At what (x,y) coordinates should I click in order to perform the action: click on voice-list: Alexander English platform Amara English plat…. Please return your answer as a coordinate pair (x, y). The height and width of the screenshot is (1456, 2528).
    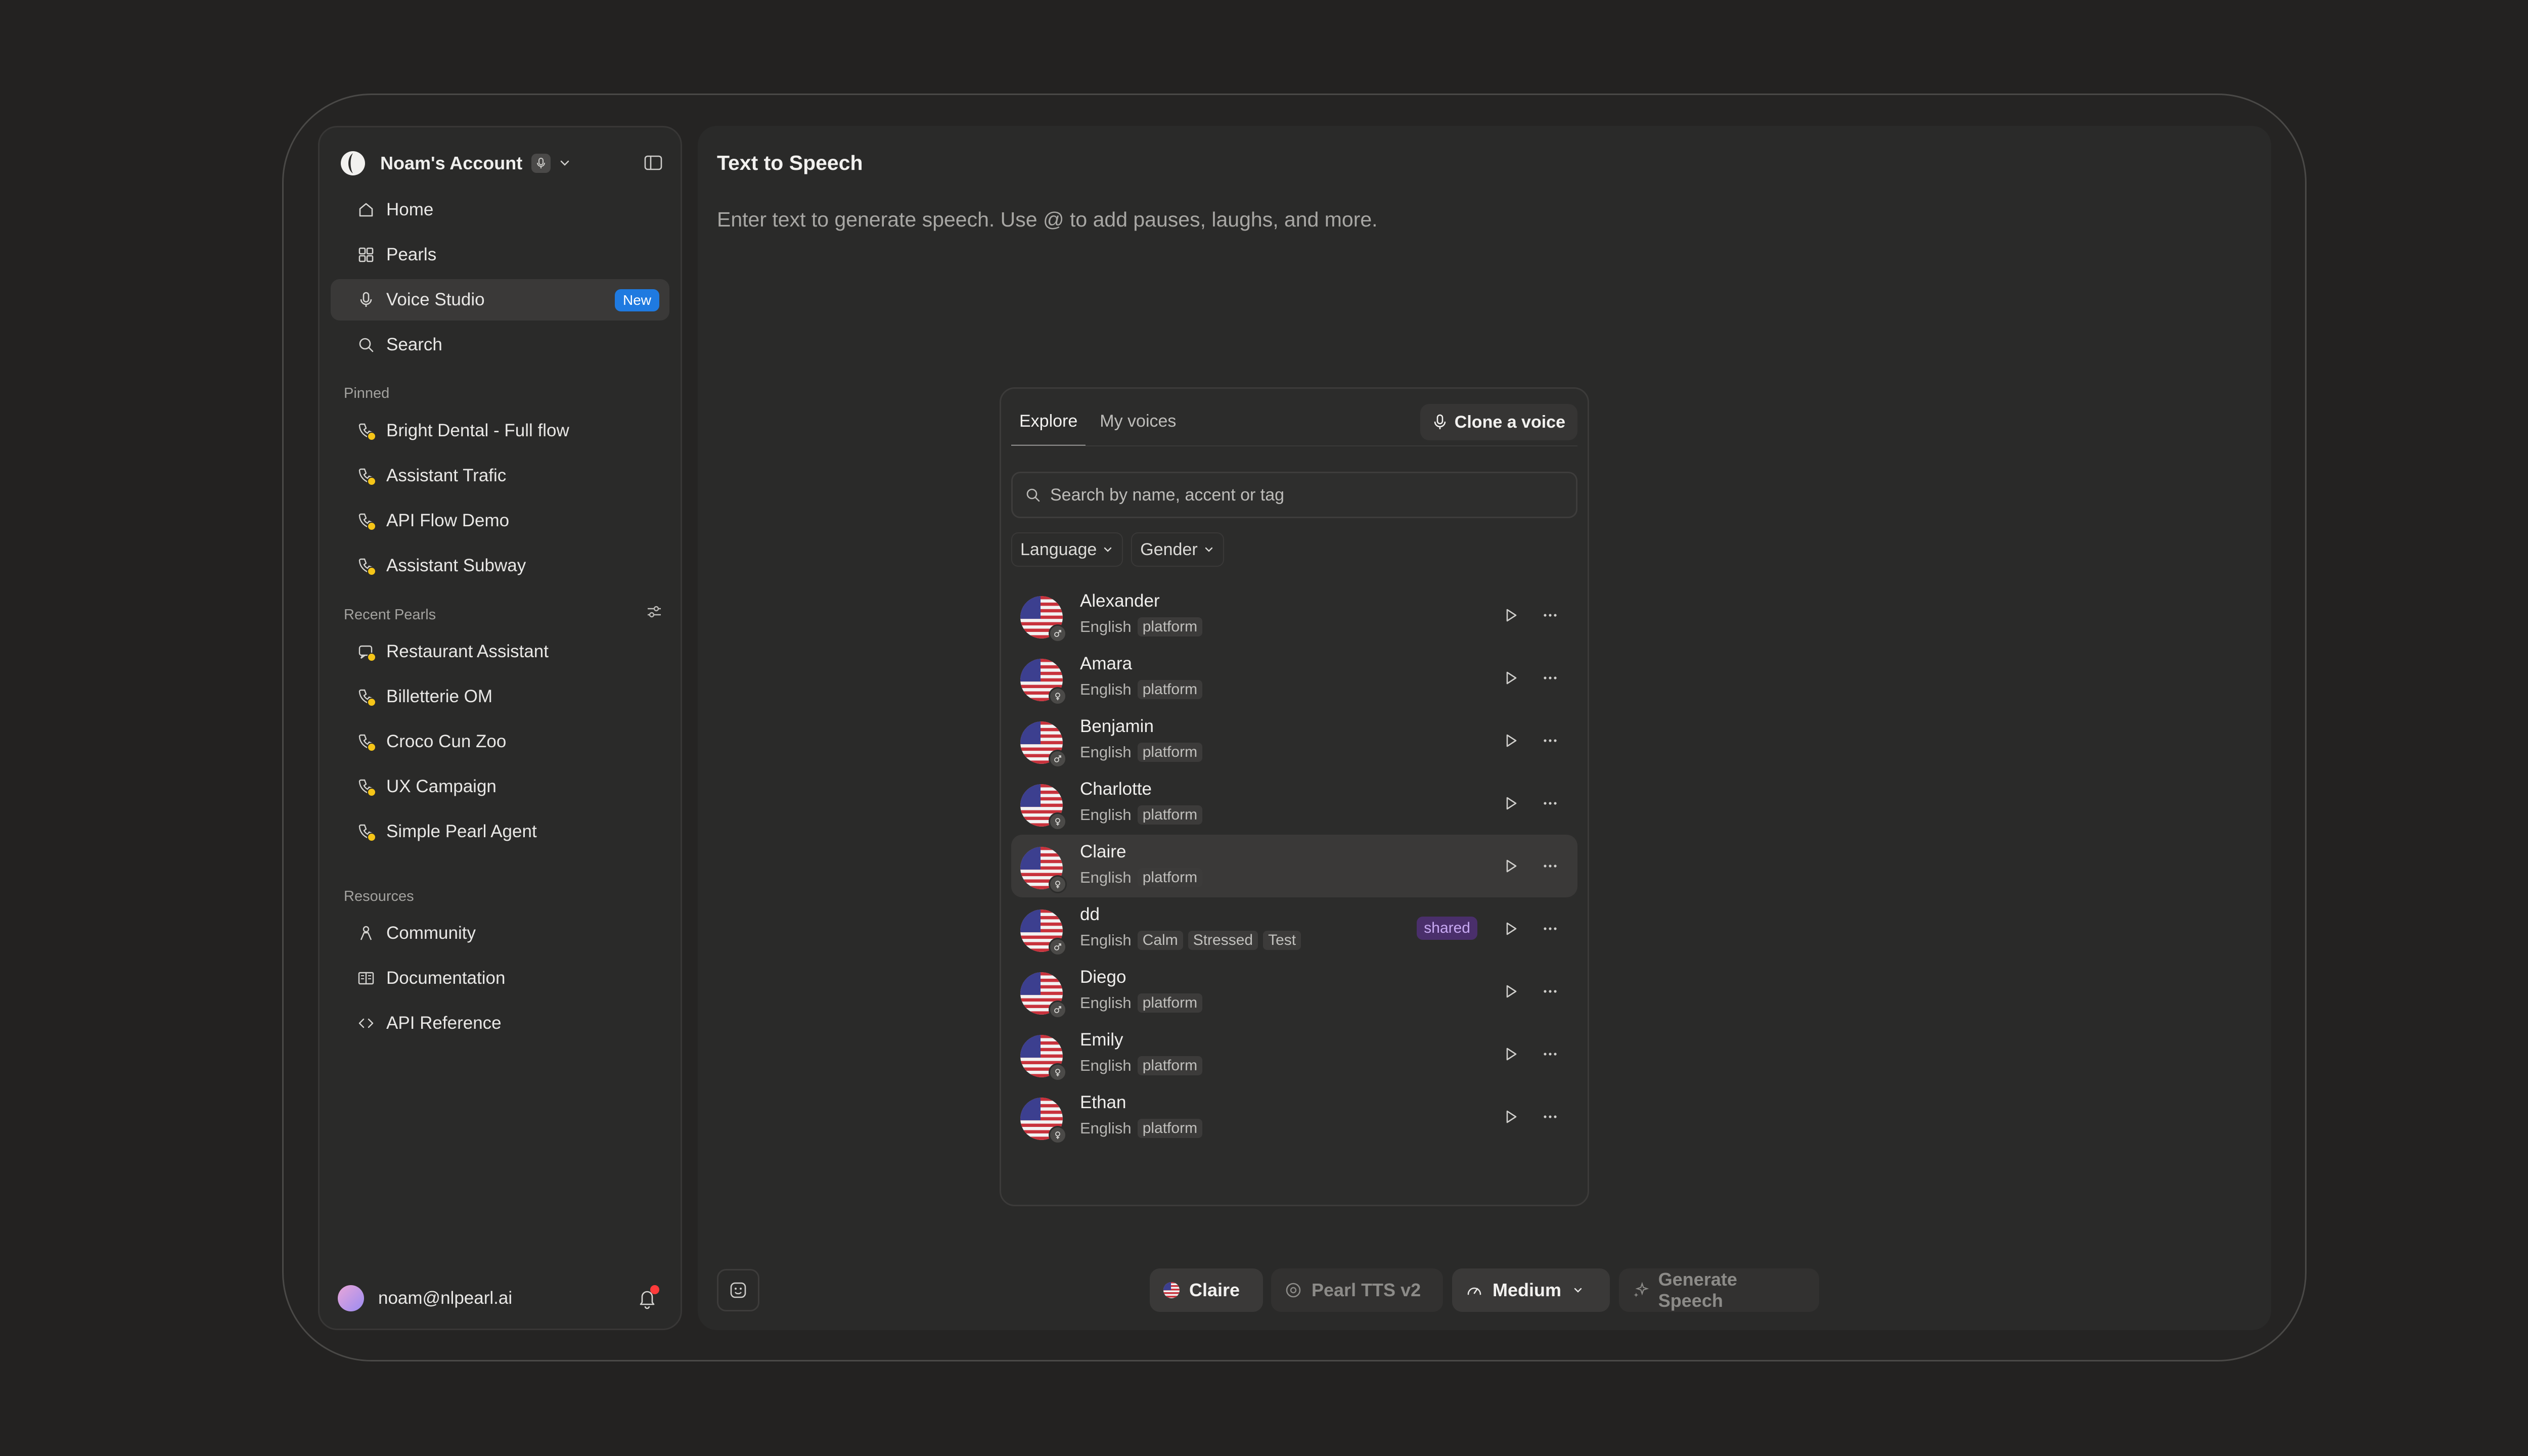
    Looking at the image, I should click on (1294, 866).